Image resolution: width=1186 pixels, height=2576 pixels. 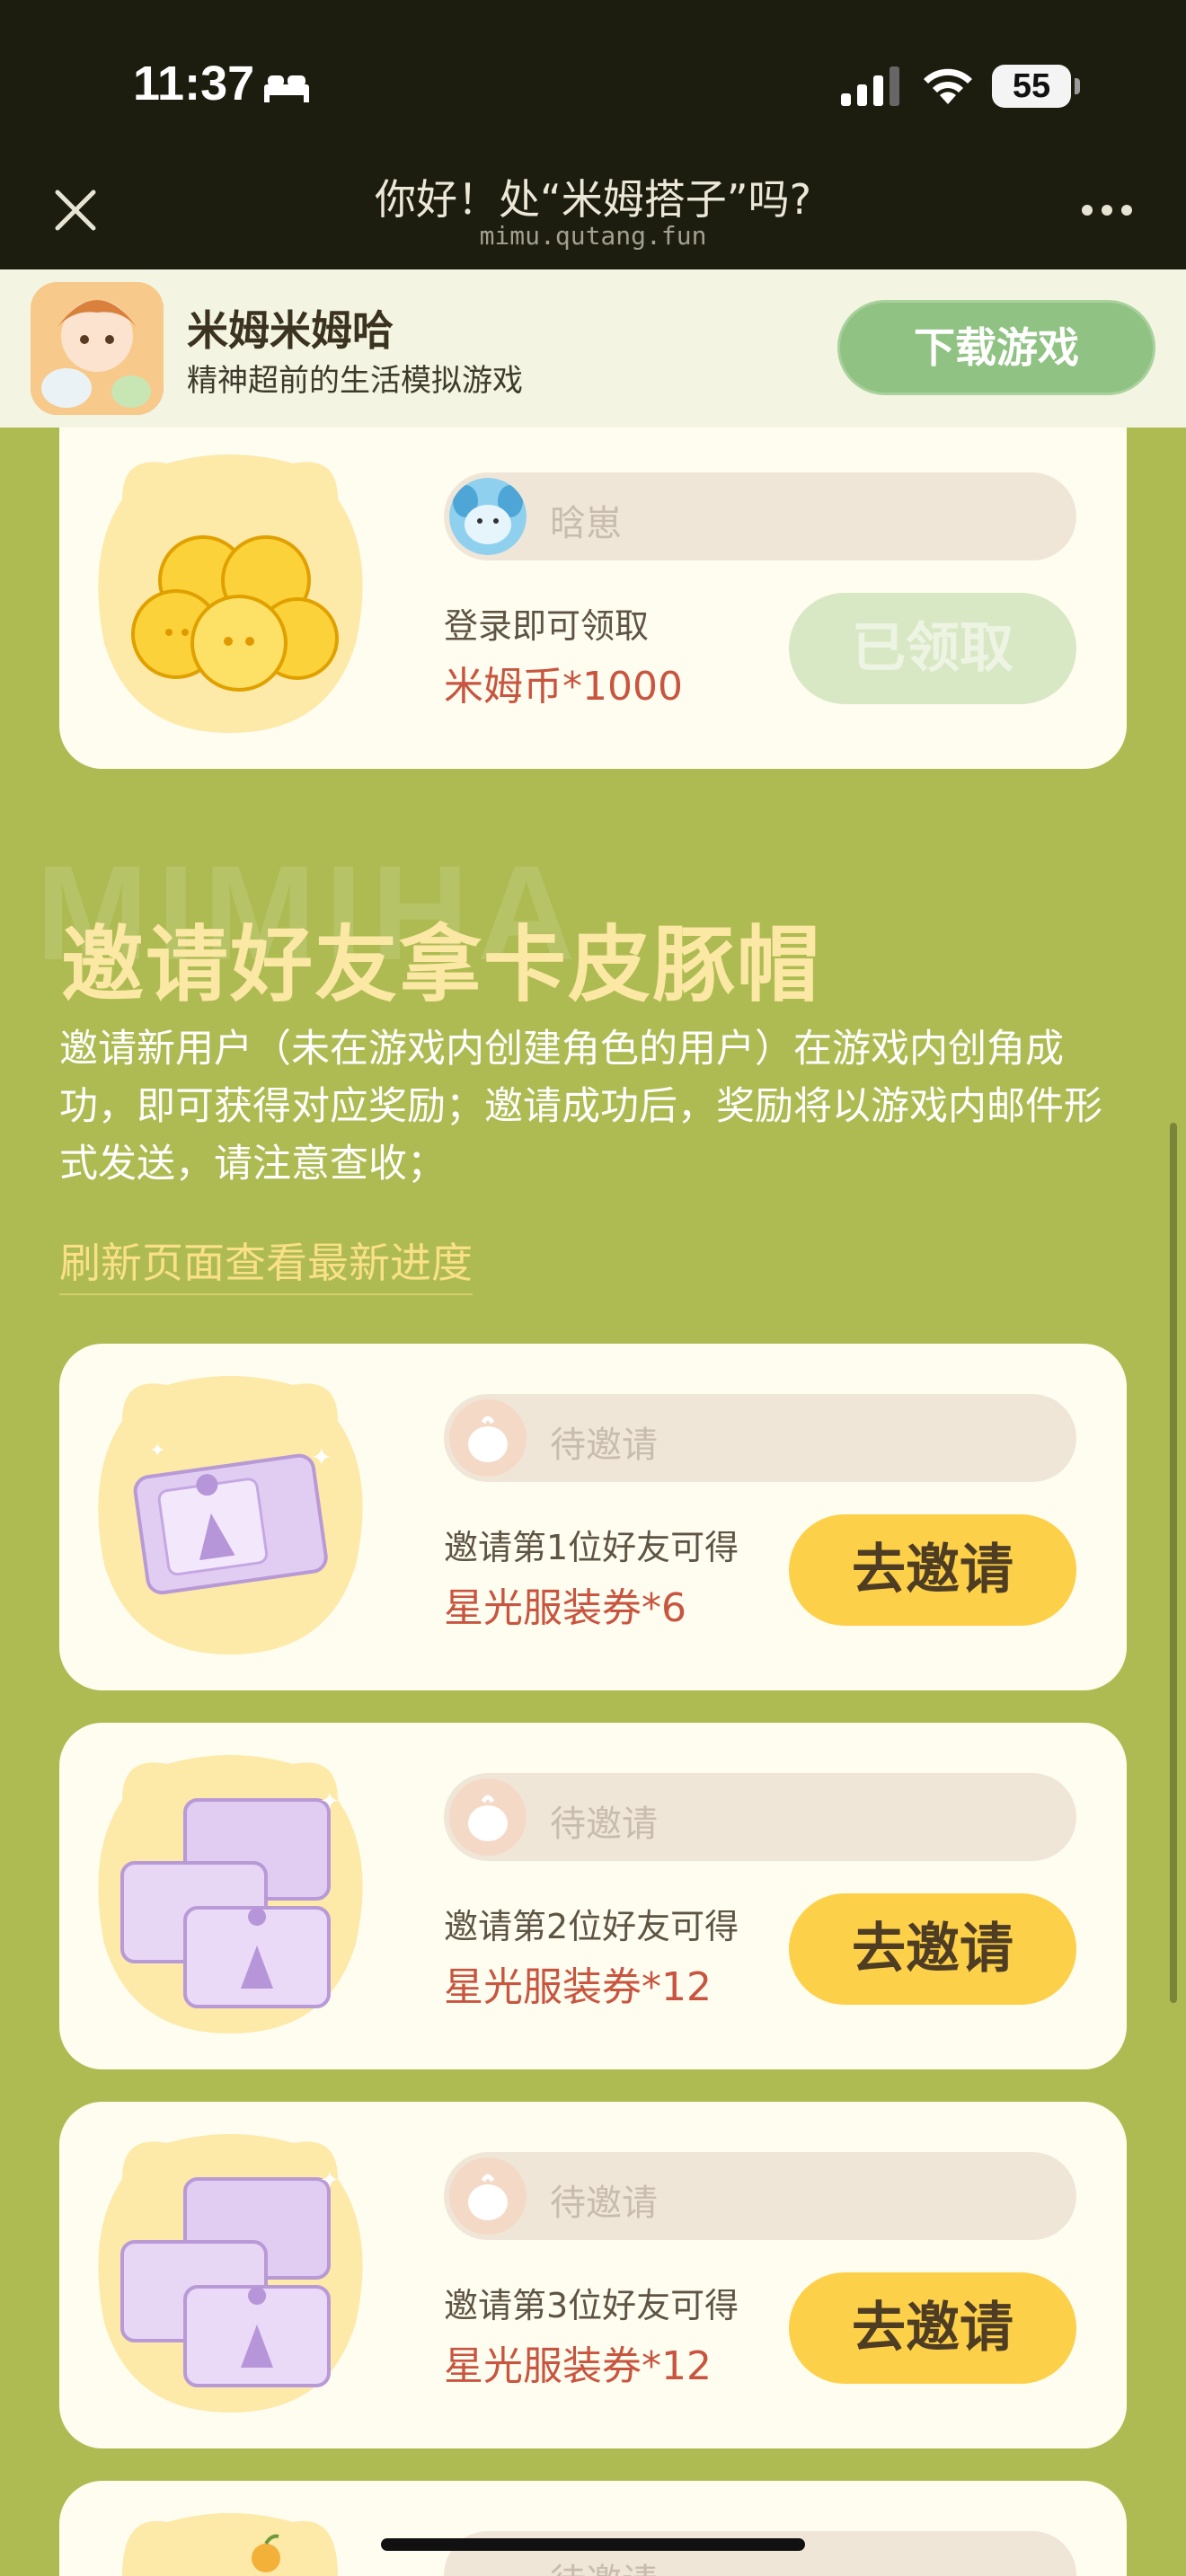 What do you see at coordinates (488, 516) in the screenshot?
I see `user-avatar` at bounding box center [488, 516].